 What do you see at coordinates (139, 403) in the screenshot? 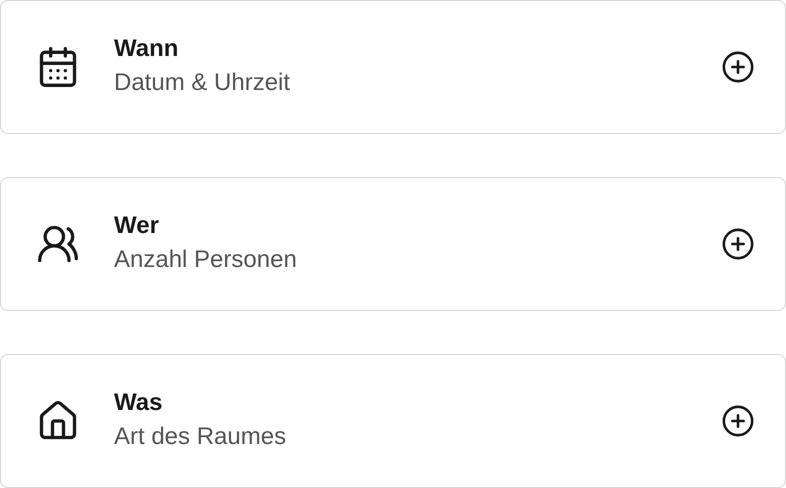
I see `card-title: Was` at bounding box center [139, 403].